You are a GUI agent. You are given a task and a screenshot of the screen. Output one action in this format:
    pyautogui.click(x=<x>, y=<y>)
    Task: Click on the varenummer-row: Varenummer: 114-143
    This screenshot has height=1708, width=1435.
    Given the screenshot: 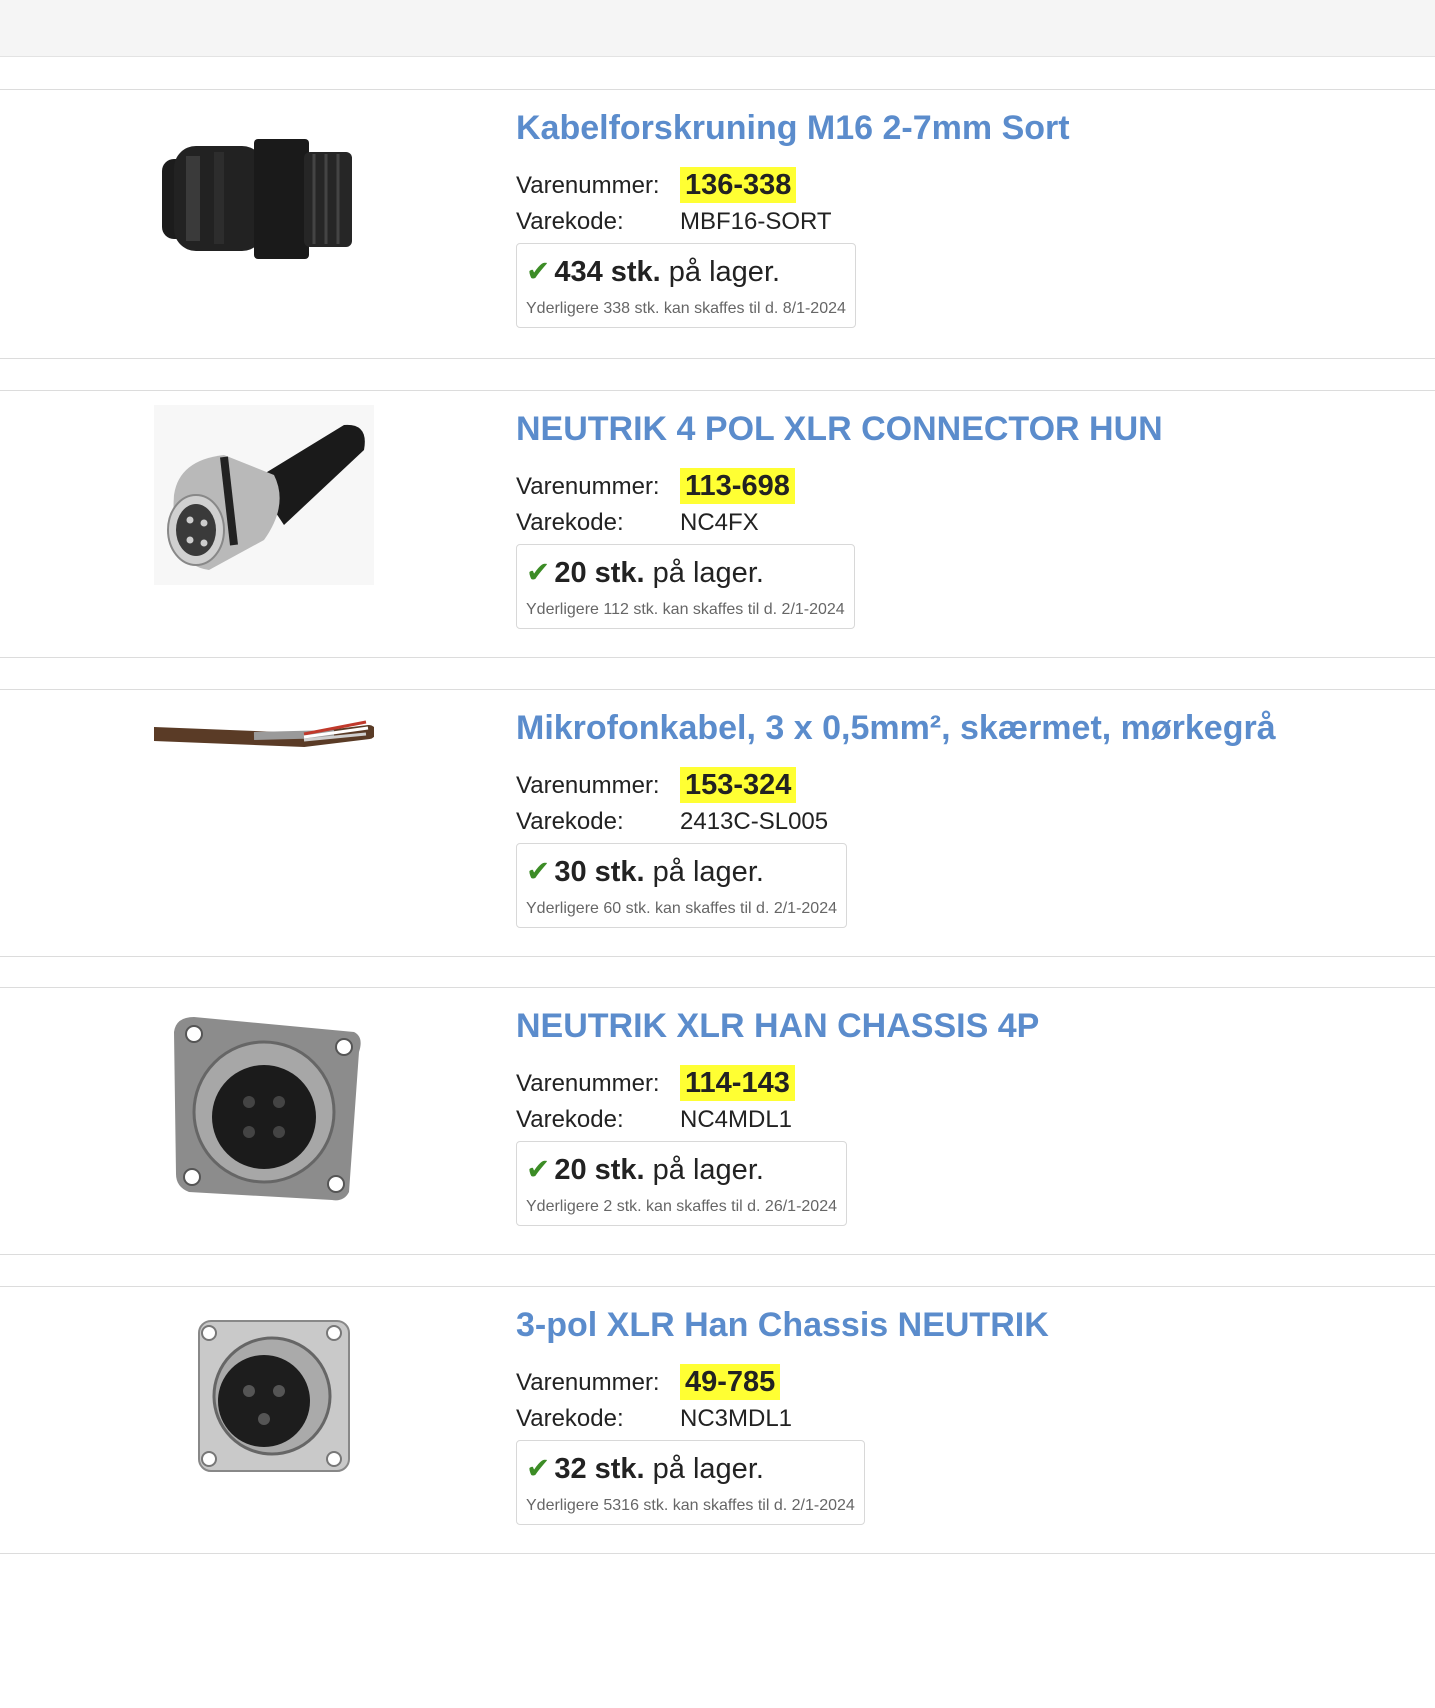 What is the action you would take?
    pyautogui.click(x=655, y=1083)
    